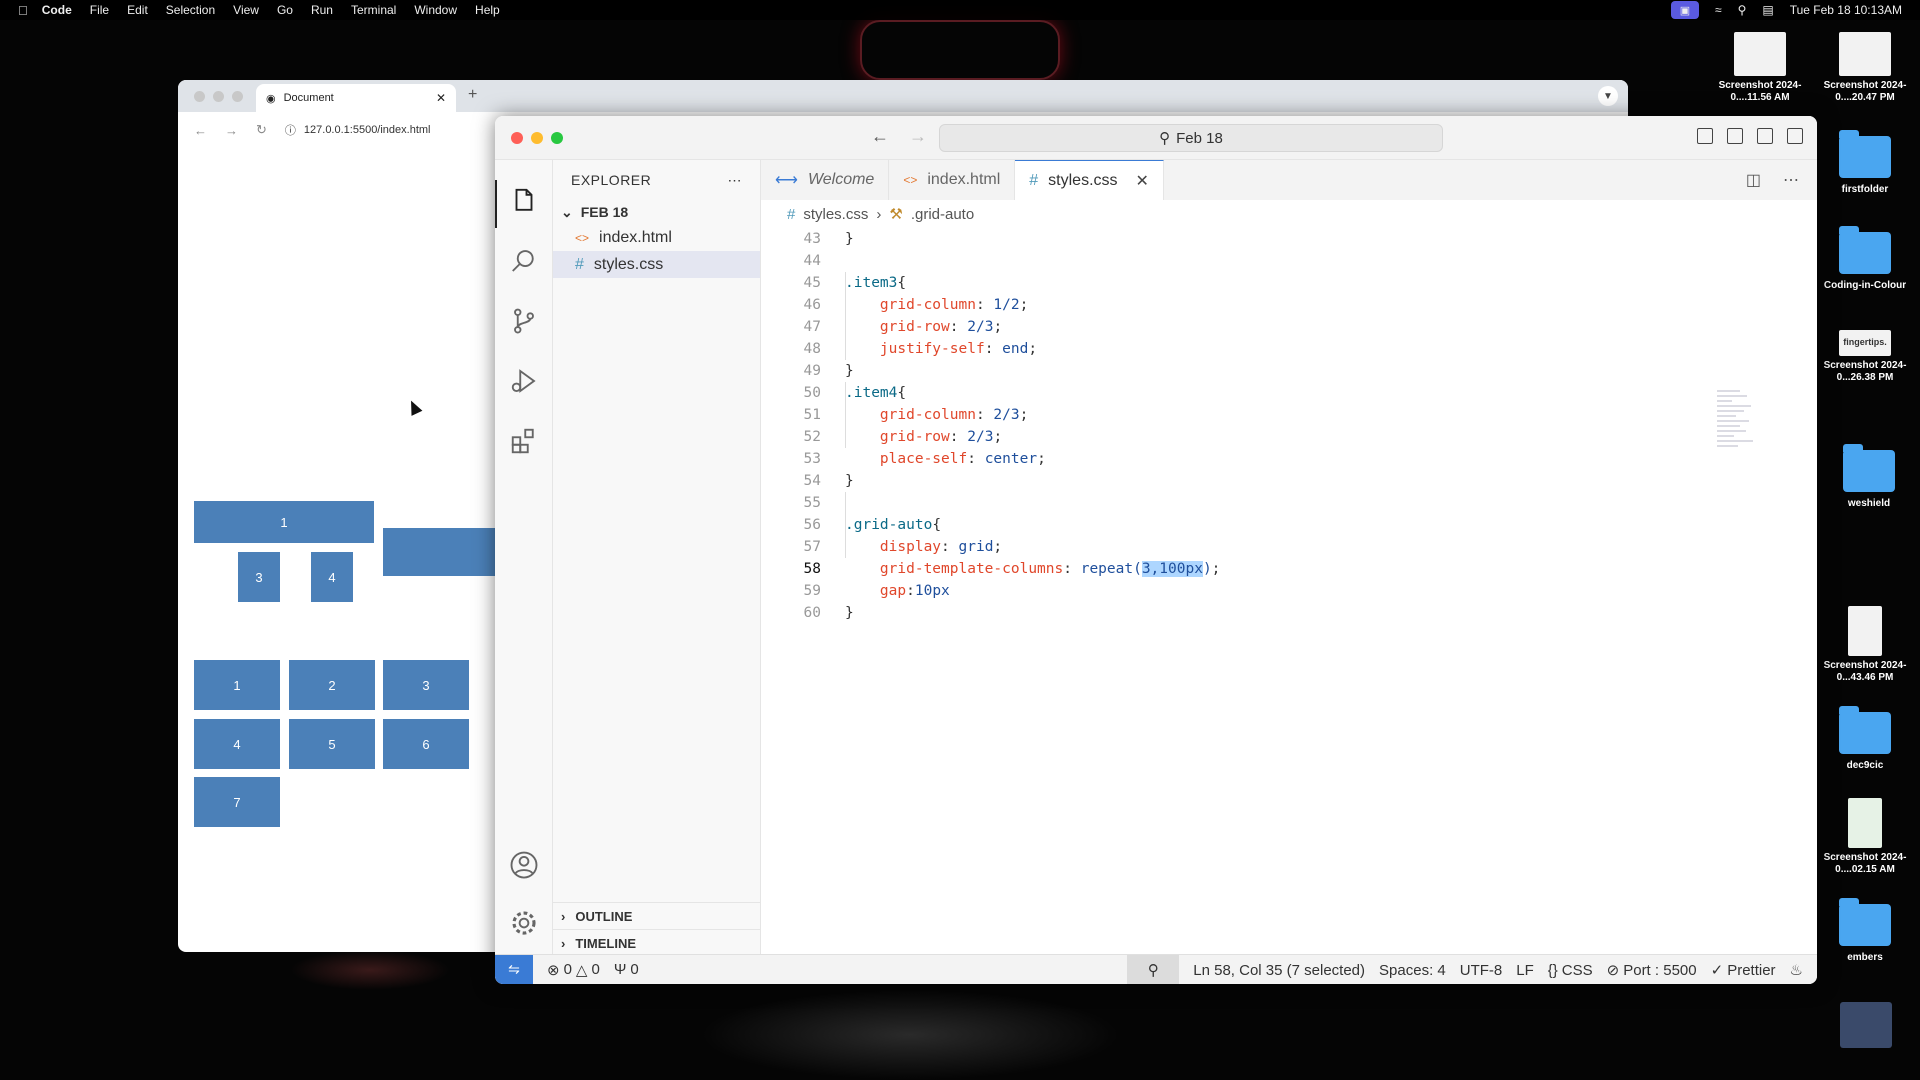 The height and width of the screenshot is (1080, 1920). I want to click on code-line: 44, so click(1261, 261).